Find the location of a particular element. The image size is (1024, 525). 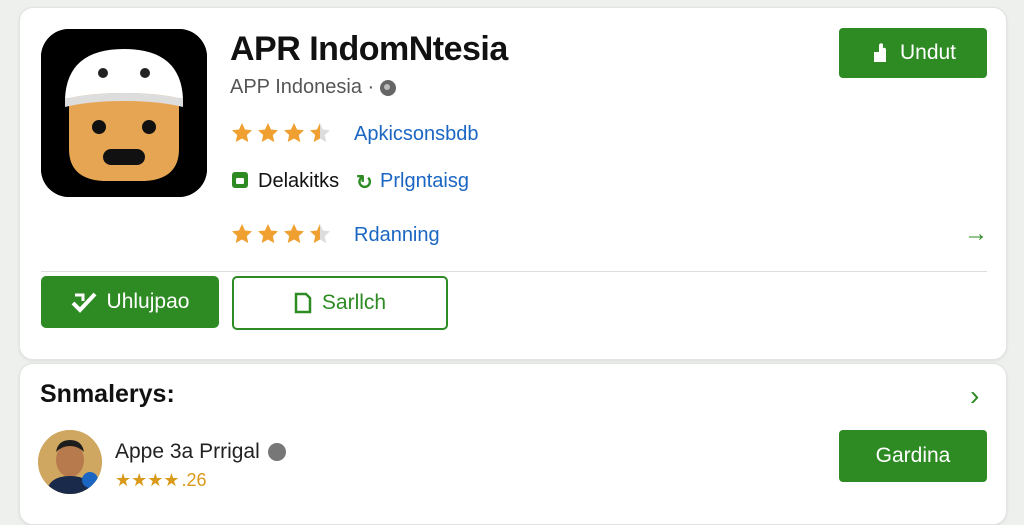

arrow-right-icon: → is located at coordinates (976, 234).